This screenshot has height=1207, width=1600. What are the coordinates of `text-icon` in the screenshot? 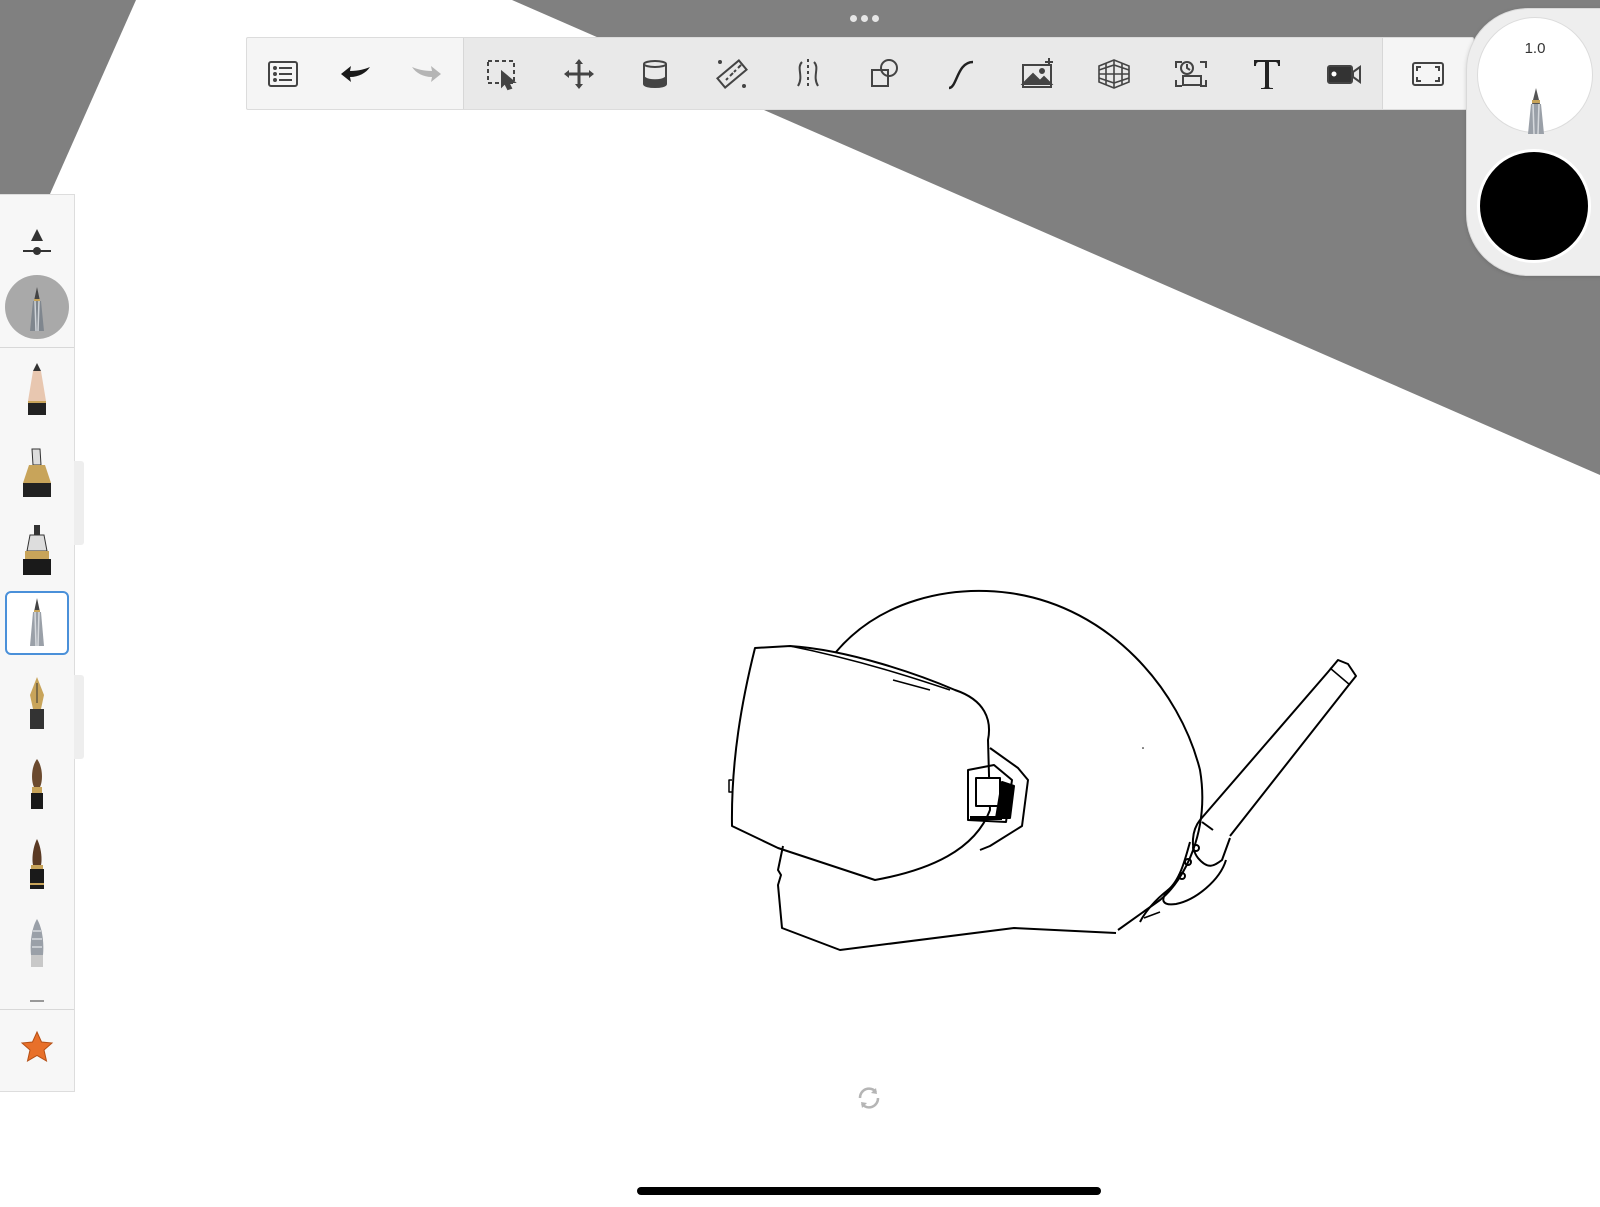 It's located at (1267, 74).